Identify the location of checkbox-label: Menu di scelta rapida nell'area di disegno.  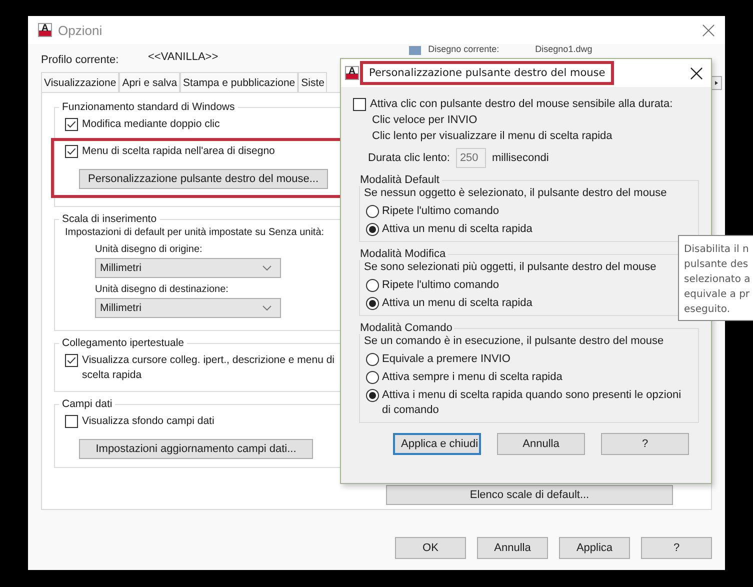
(178, 151).